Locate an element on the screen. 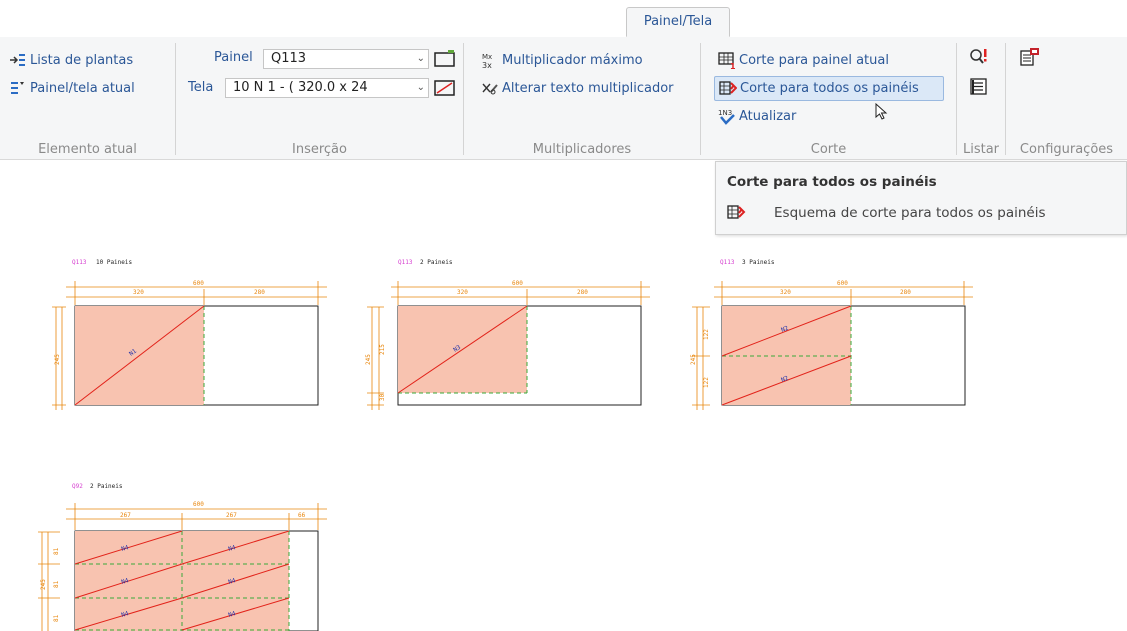 The height and width of the screenshot is (631, 1127). atualizar-button: 1N3 Atualizar is located at coordinates (756, 116).